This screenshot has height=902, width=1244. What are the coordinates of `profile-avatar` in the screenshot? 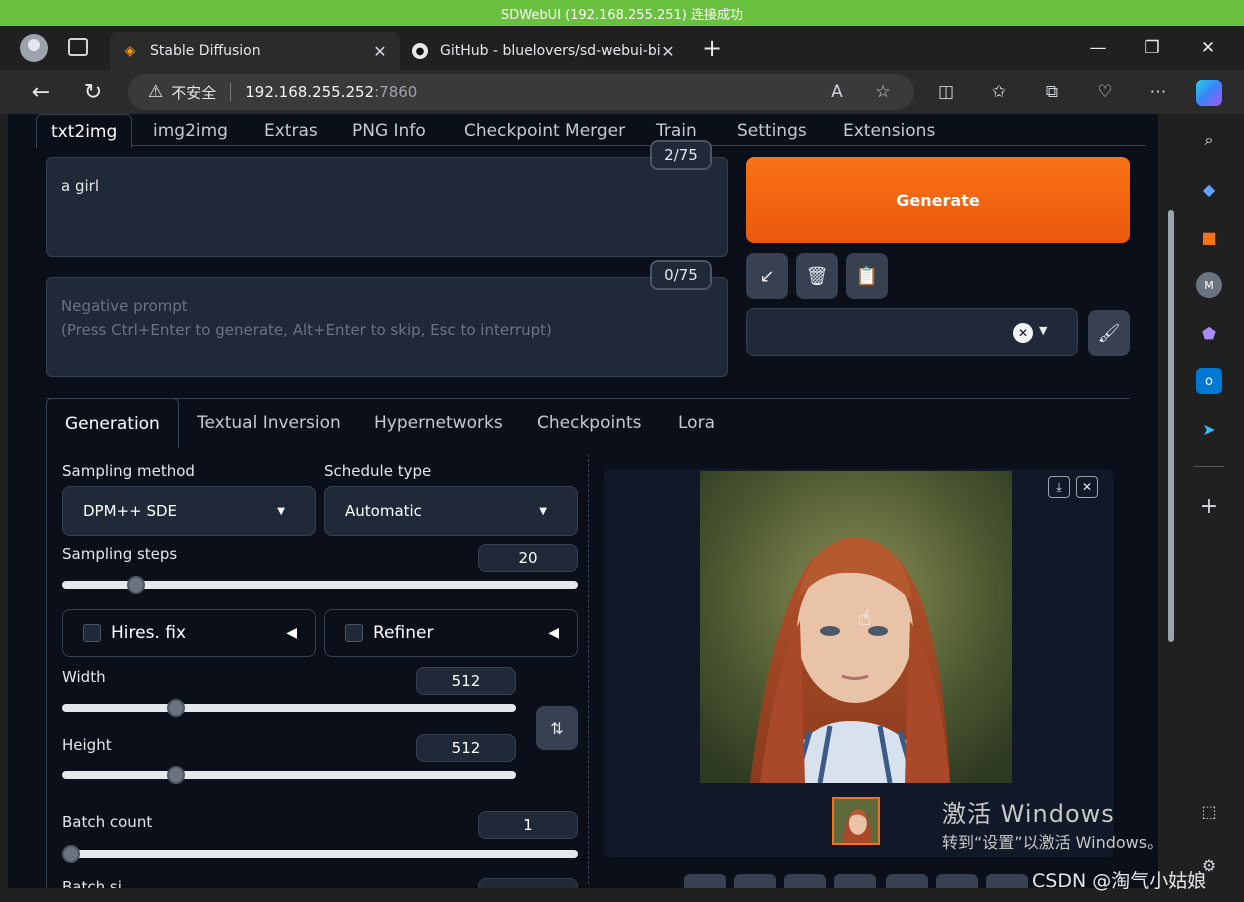 It's located at (34, 48).